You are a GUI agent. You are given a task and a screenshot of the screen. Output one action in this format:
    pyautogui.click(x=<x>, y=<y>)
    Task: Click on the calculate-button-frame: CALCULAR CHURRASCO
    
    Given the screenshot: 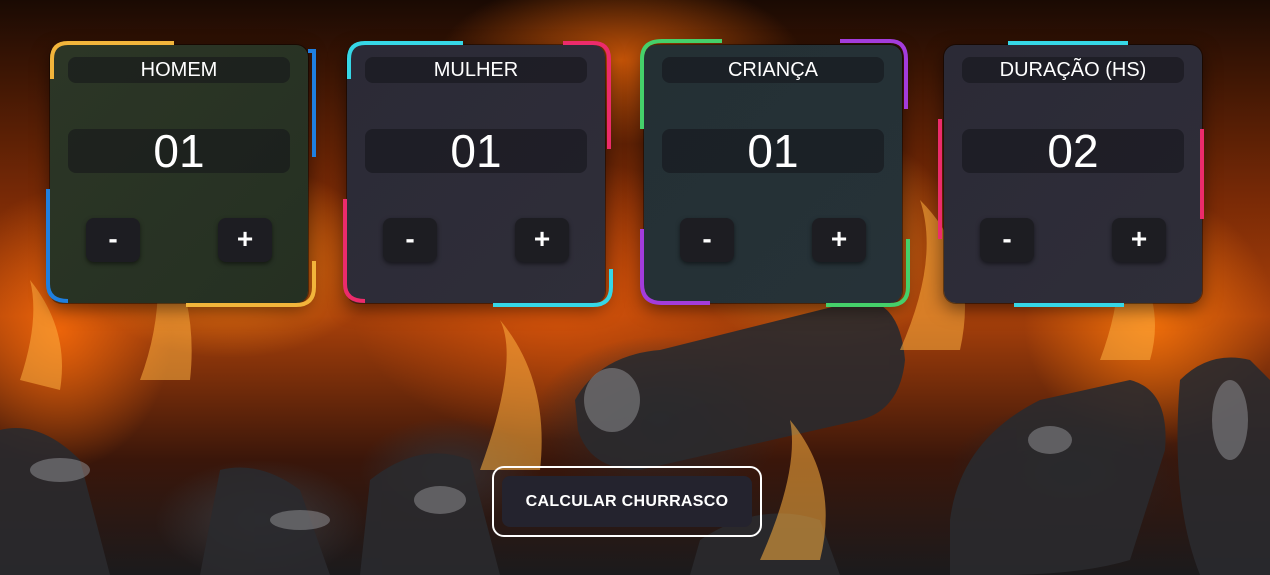 What is the action you would take?
    pyautogui.click(x=627, y=501)
    